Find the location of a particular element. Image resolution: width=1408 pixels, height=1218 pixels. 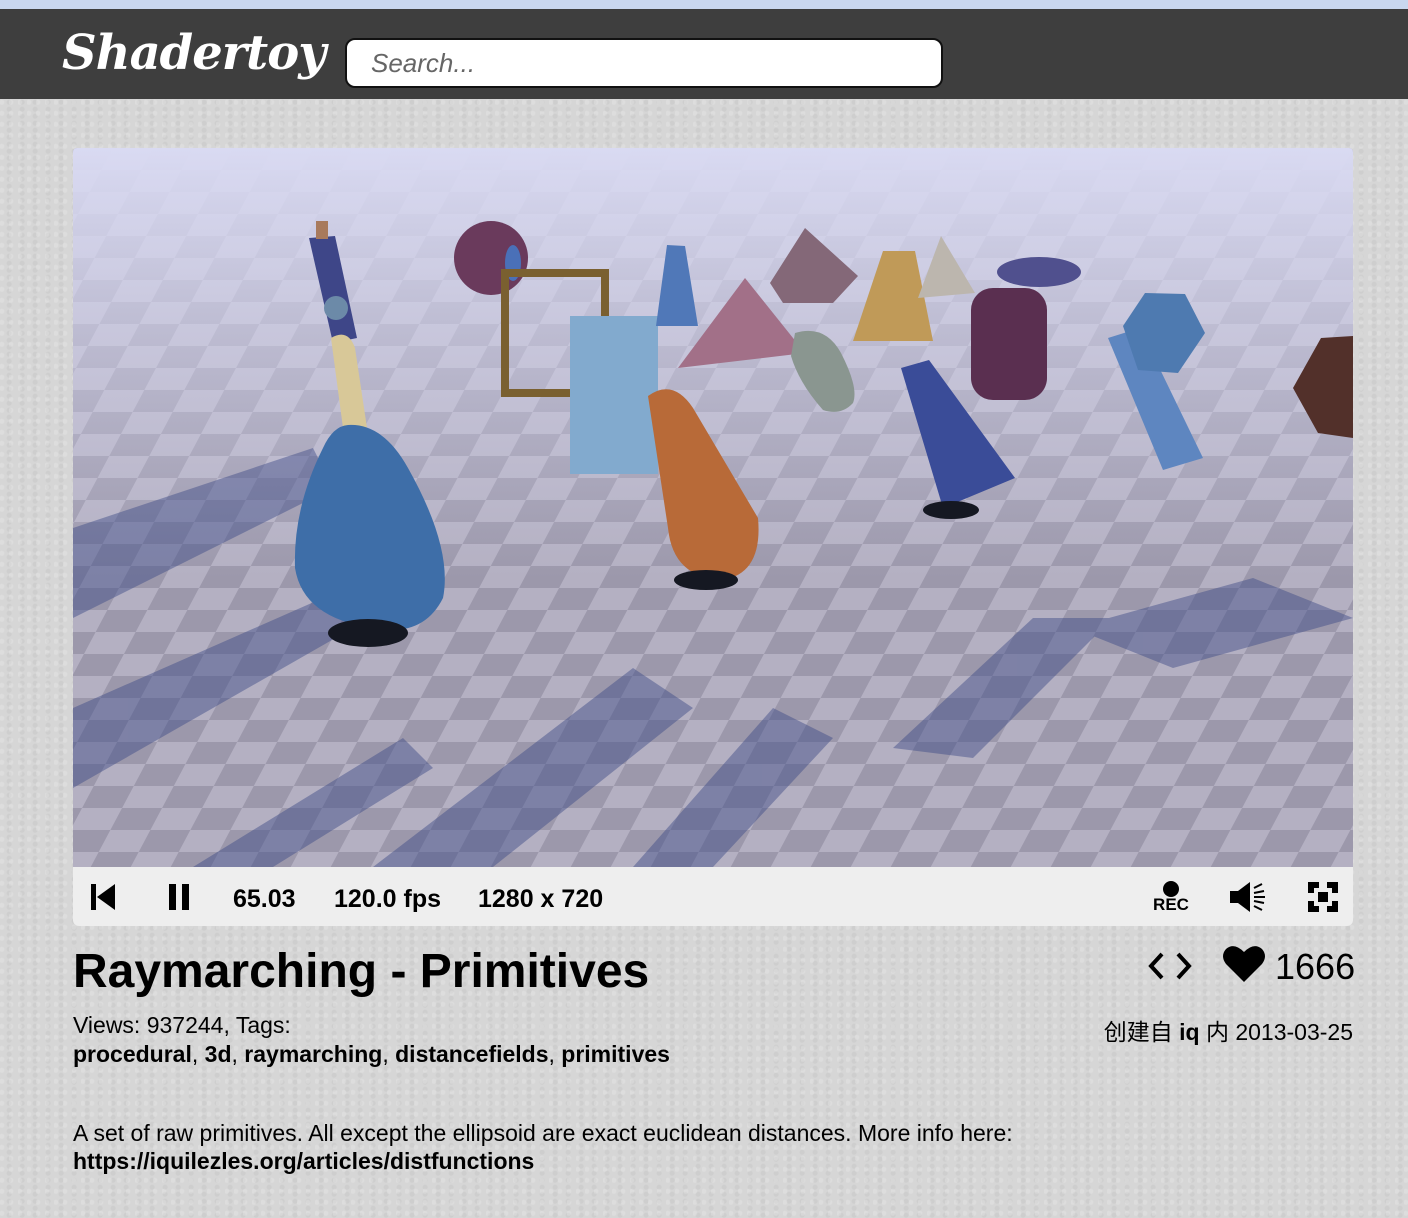

views-tags-label: Views: 937244, Tags: is located at coordinates (182, 1025).